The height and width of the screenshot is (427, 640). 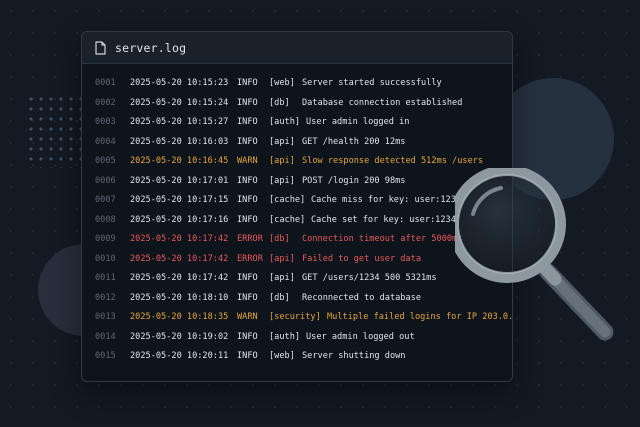 What do you see at coordinates (105, 239) in the screenshot?
I see `line-number: 0009` at bounding box center [105, 239].